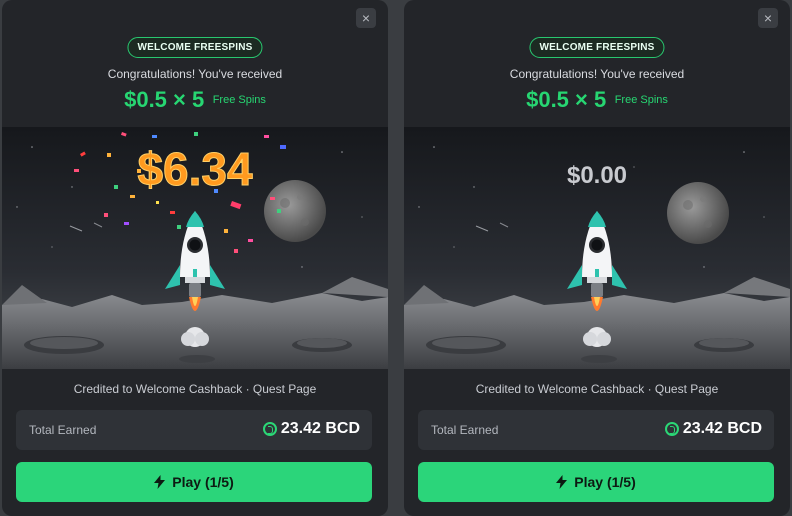 This screenshot has width=792, height=516. What do you see at coordinates (597, 175) in the screenshot?
I see `multiplier-value: $0.00` at bounding box center [597, 175].